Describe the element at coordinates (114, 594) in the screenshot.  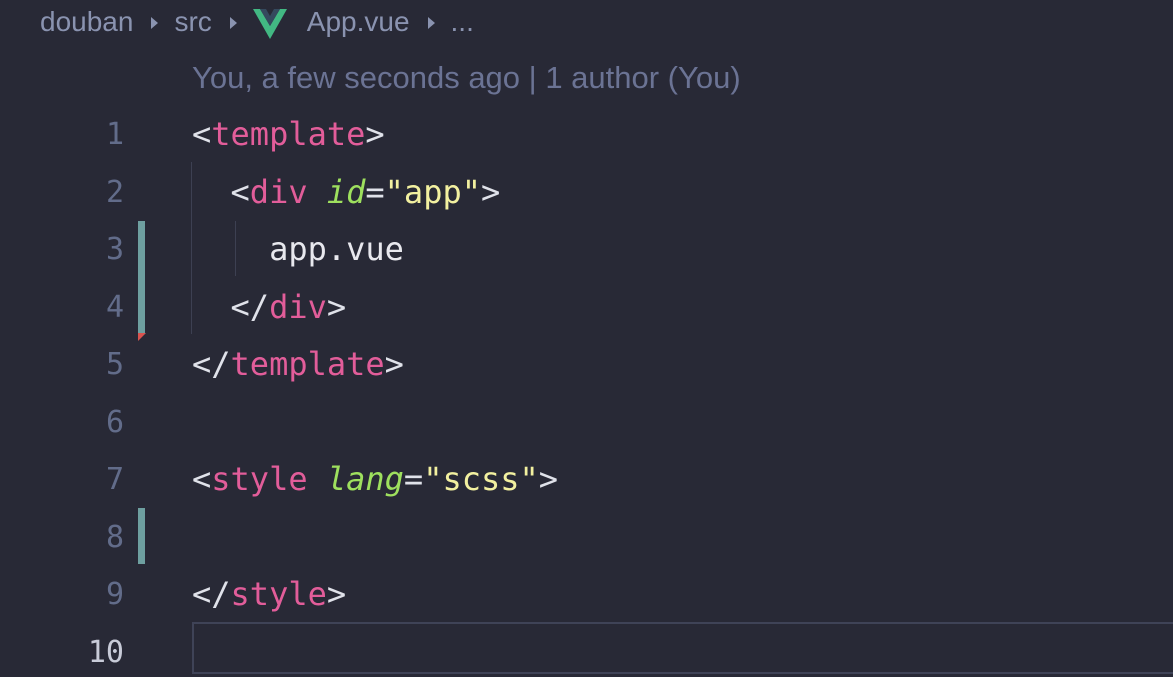
I see `line-number: 9` at that location.